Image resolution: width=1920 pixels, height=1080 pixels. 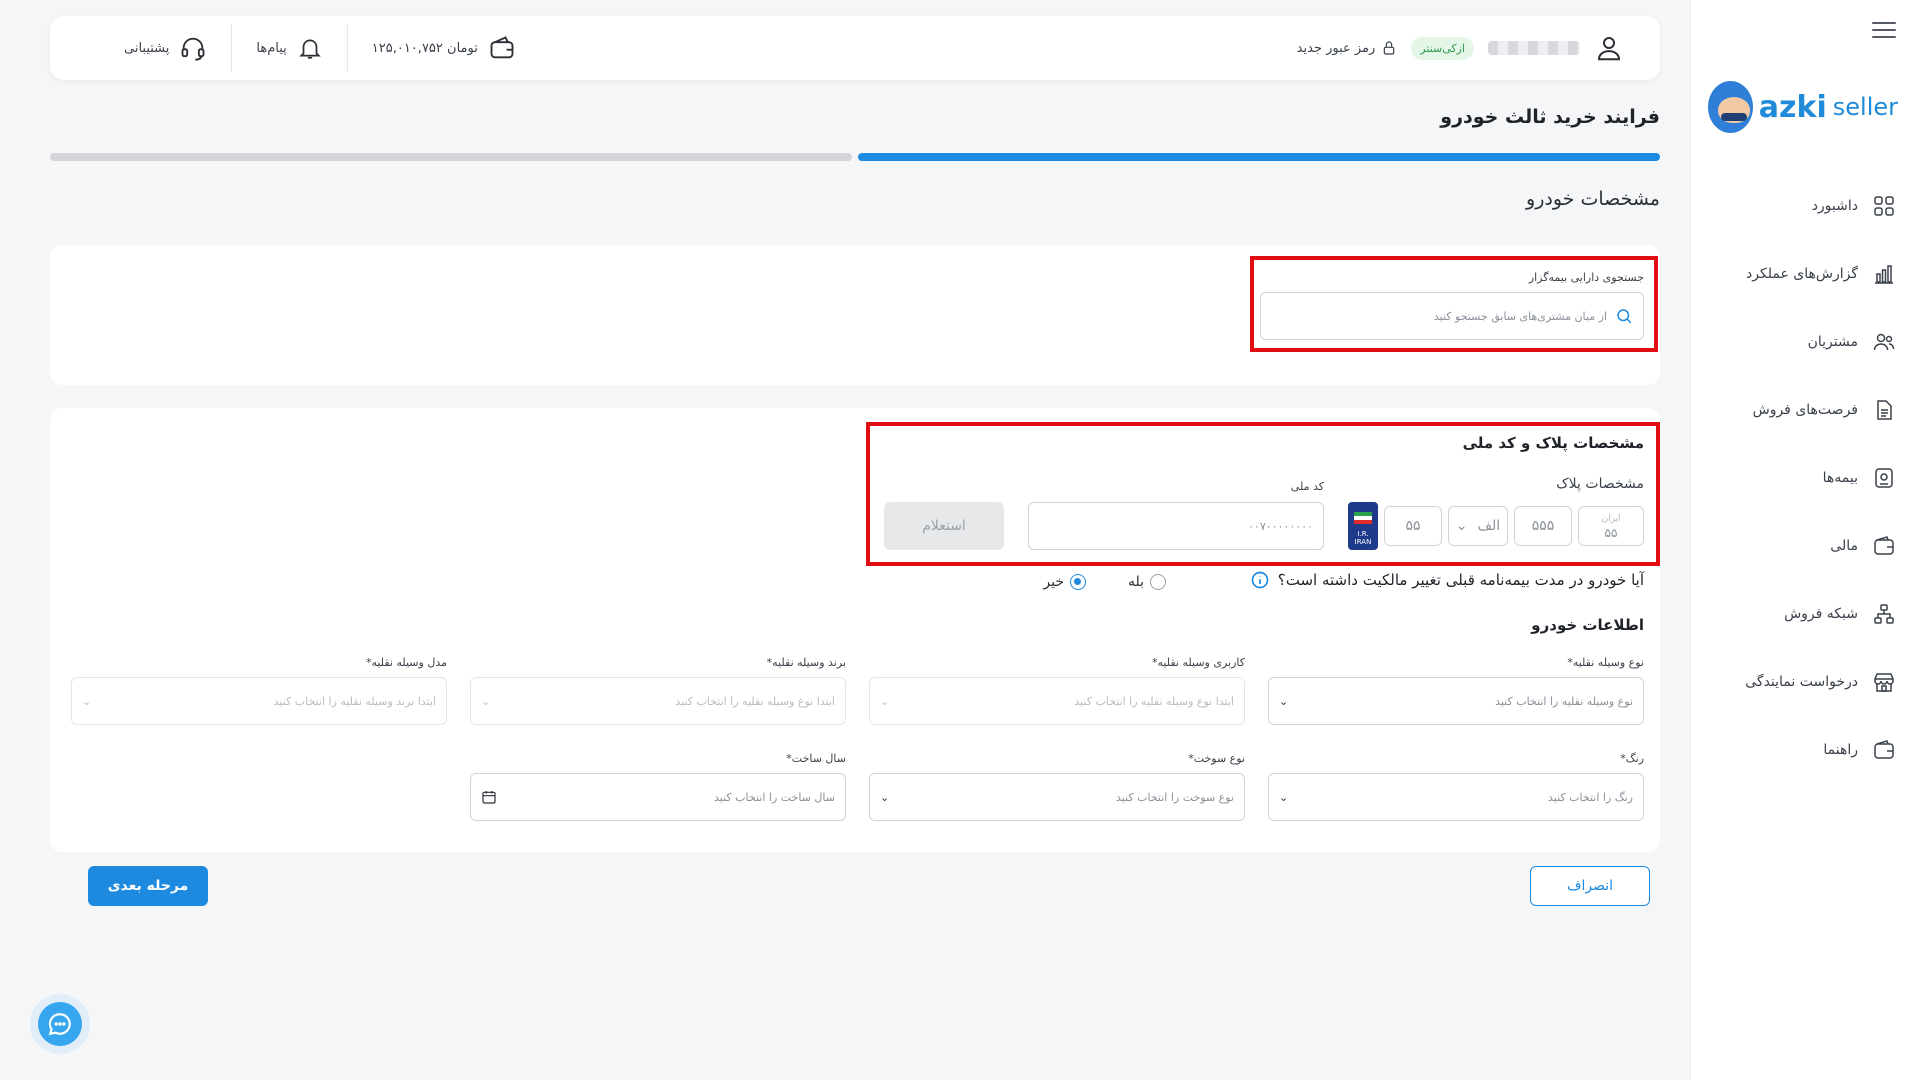 I want to click on messages-button: پیام‌ها, so click(x=289, y=48).